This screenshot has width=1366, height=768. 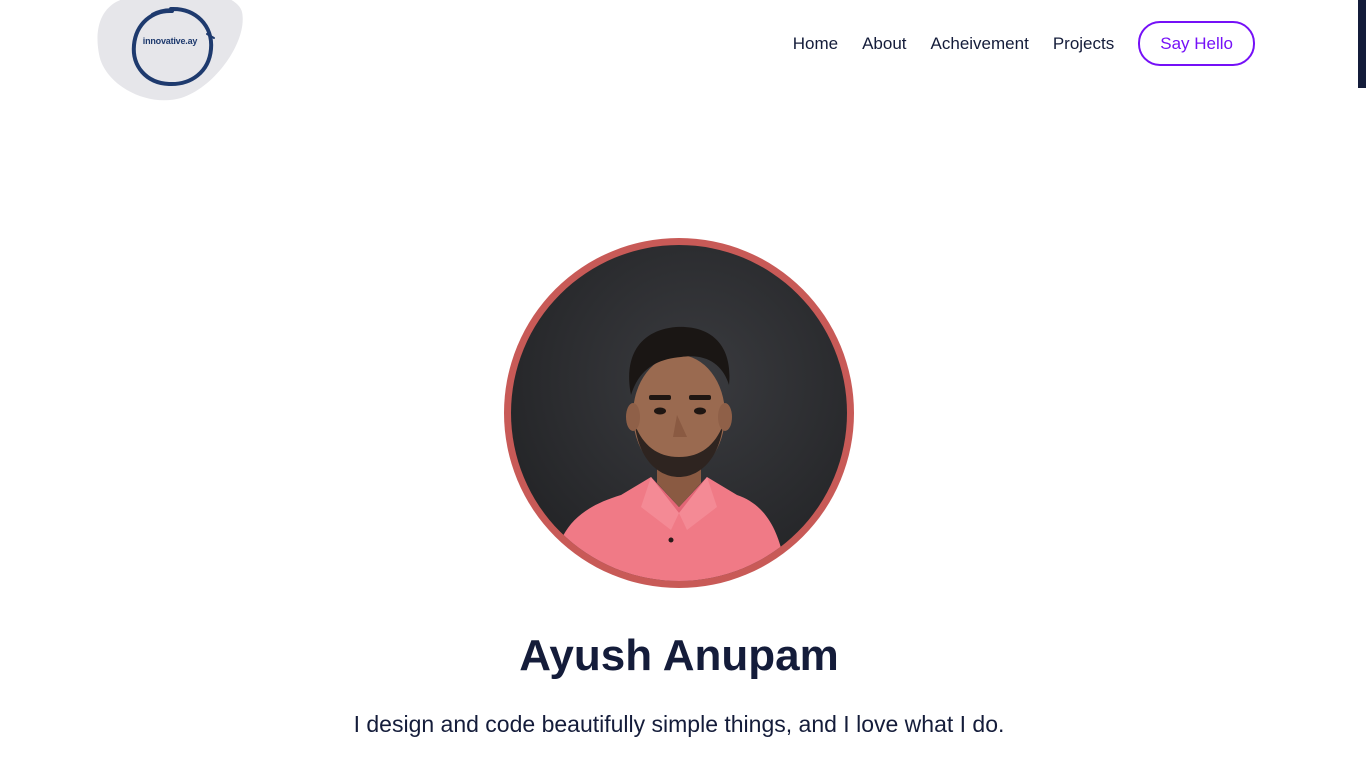 What do you see at coordinates (669, 453) in the screenshot?
I see `person-portrait-icon` at bounding box center [669, 453].